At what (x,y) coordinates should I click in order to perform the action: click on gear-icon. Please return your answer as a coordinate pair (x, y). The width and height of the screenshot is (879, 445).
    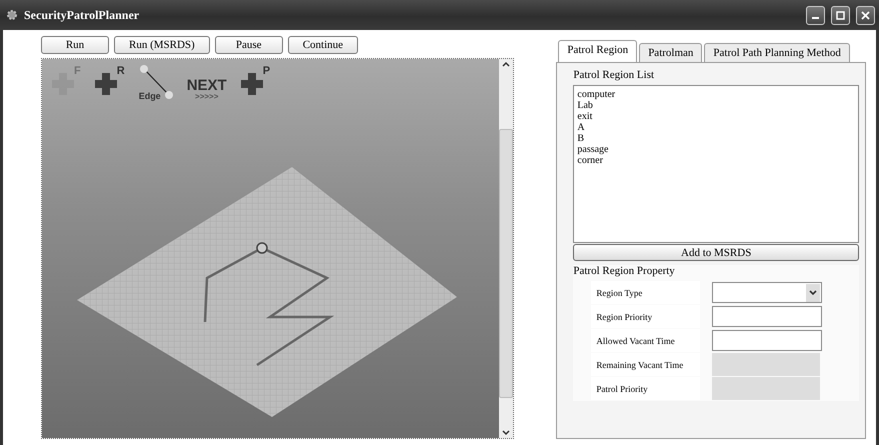
    Looking at the image, I should click on (12, 15).